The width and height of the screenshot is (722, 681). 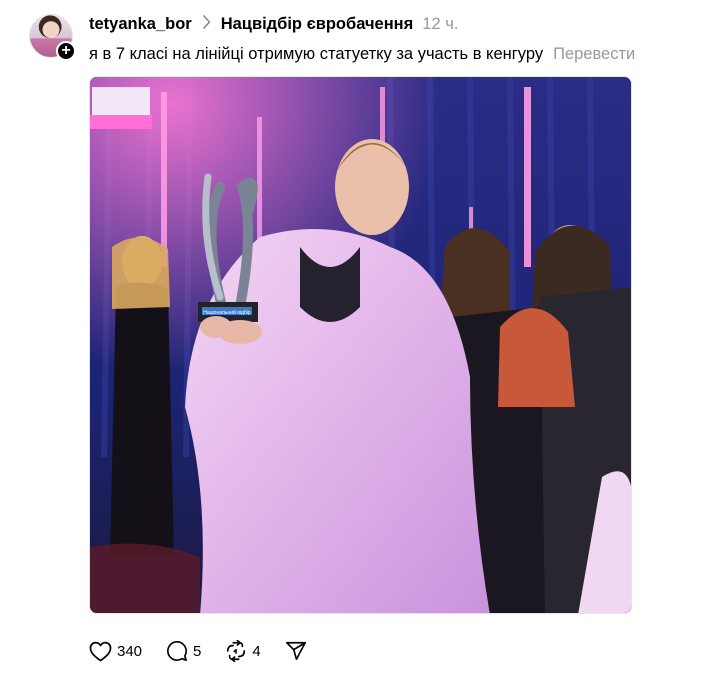 What do you see at coordinates (177, 651) in the screenshot?
I see `comment-icon` at bounding box center [177, 651].